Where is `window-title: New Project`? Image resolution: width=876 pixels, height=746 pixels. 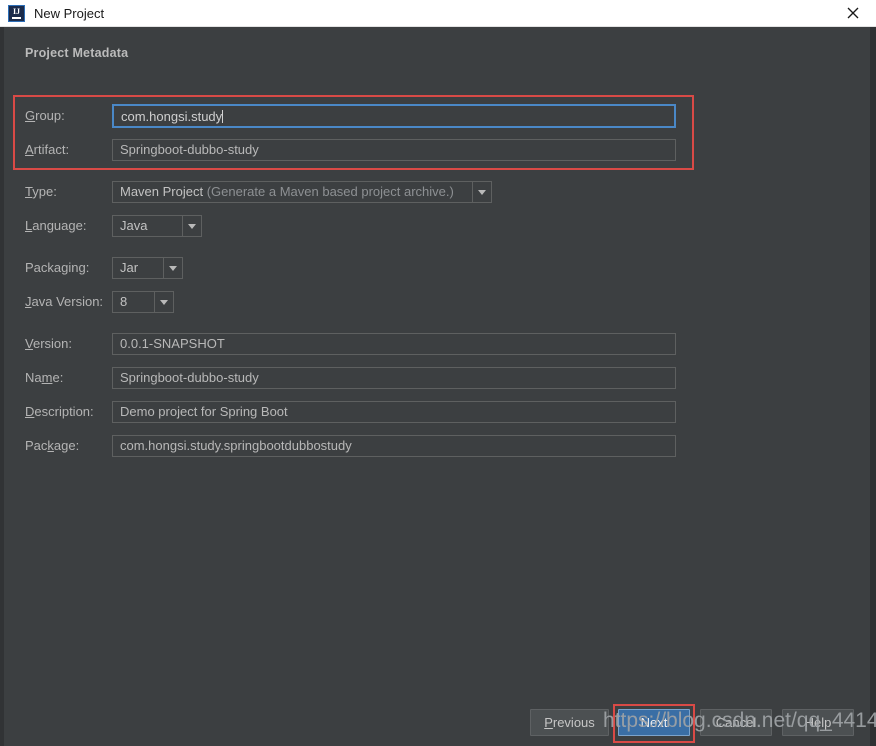
window-title: New Project is located at coordinates (69, 13).